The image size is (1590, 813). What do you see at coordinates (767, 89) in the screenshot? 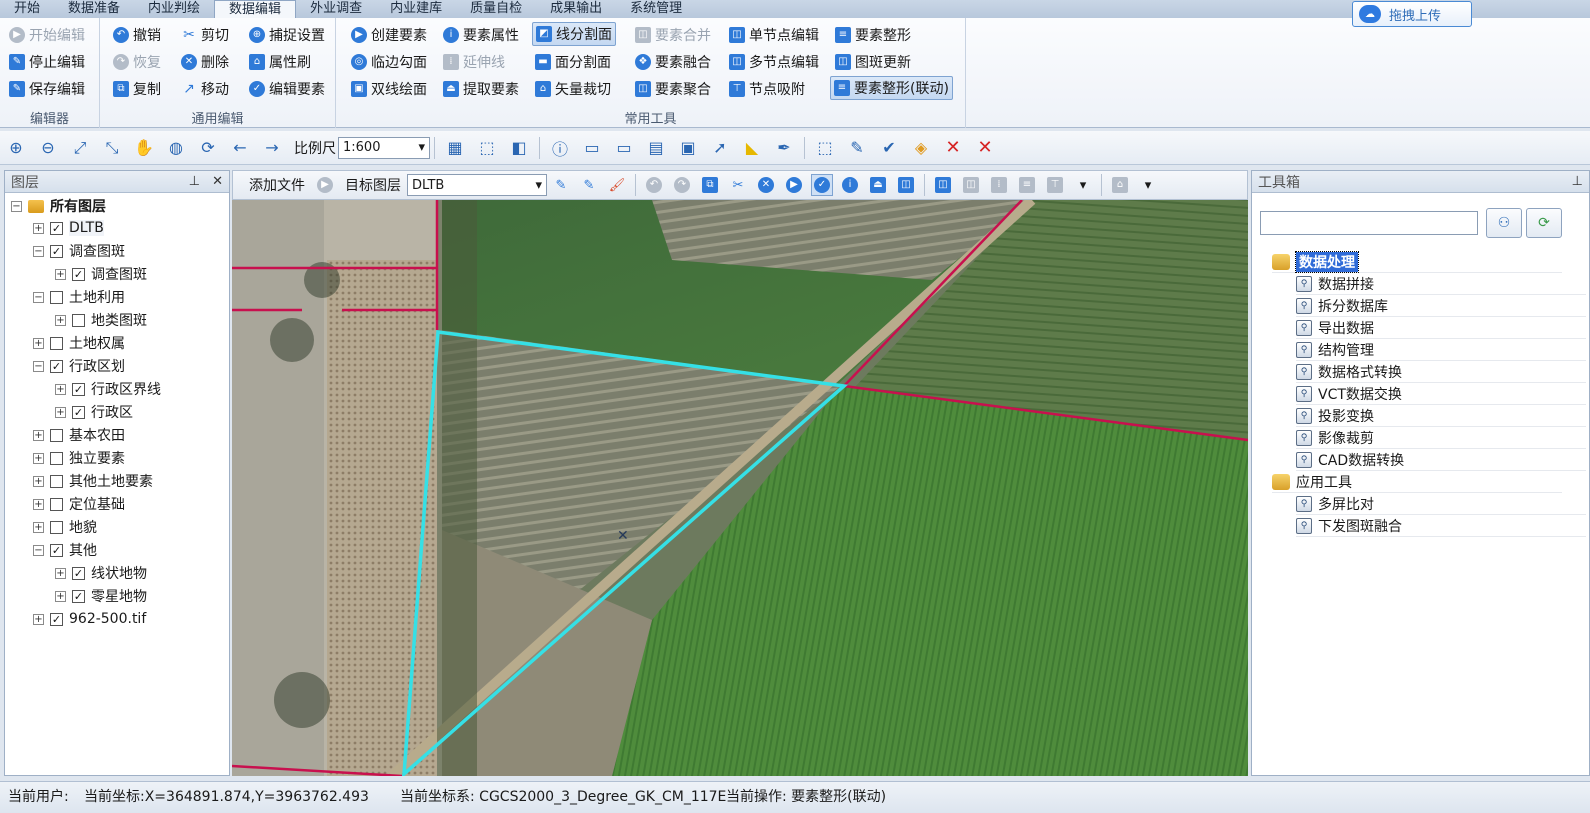
I see `node-snap-button: ⊤ 节点吸附` at bounding box center [767, 89].